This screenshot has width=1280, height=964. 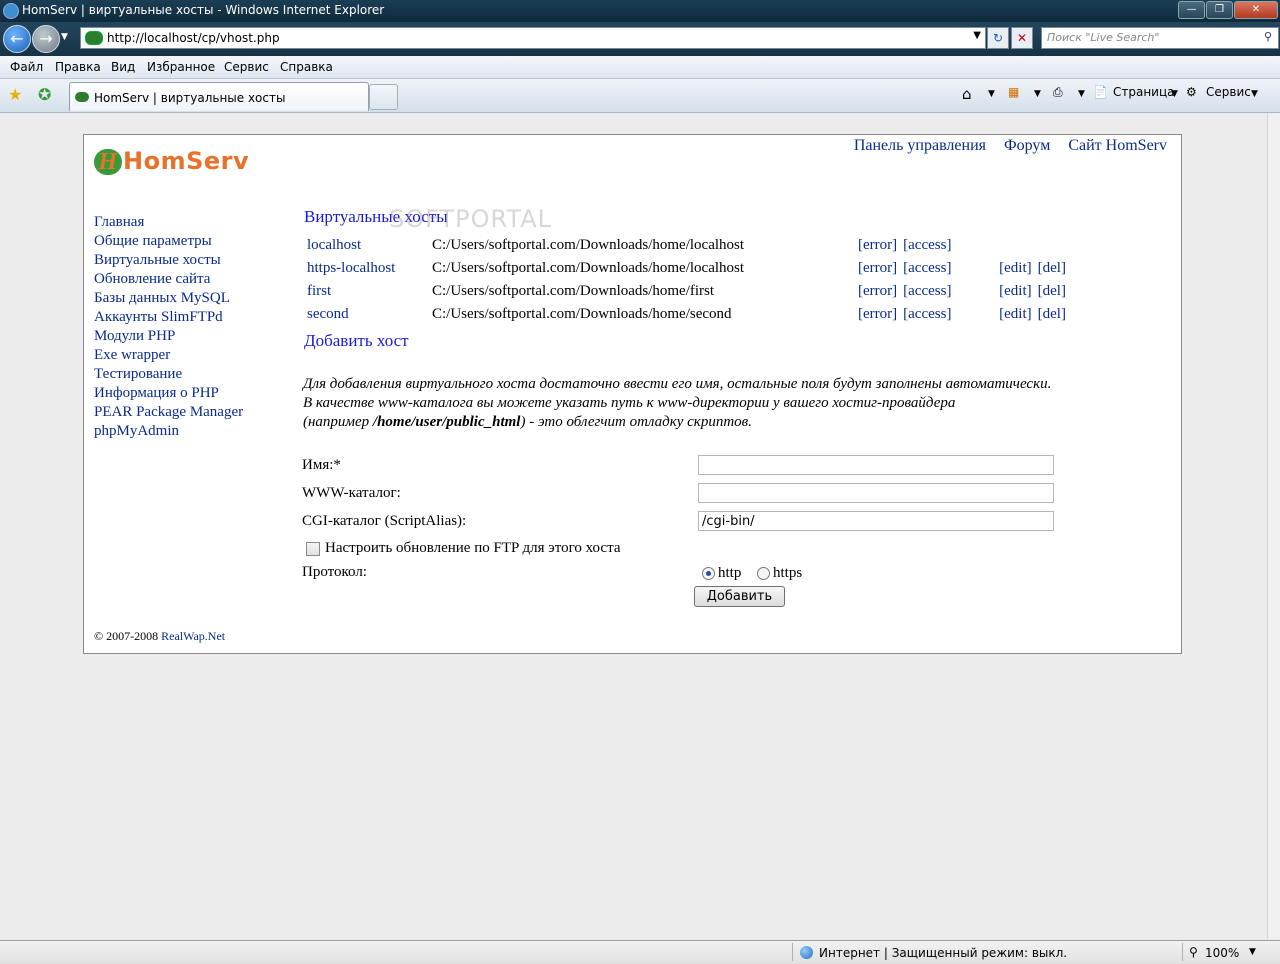 What do you see at coordinates (123, 67) in the screenshot?
I see `menu-view: Вид` at bounding box center [123, 67].